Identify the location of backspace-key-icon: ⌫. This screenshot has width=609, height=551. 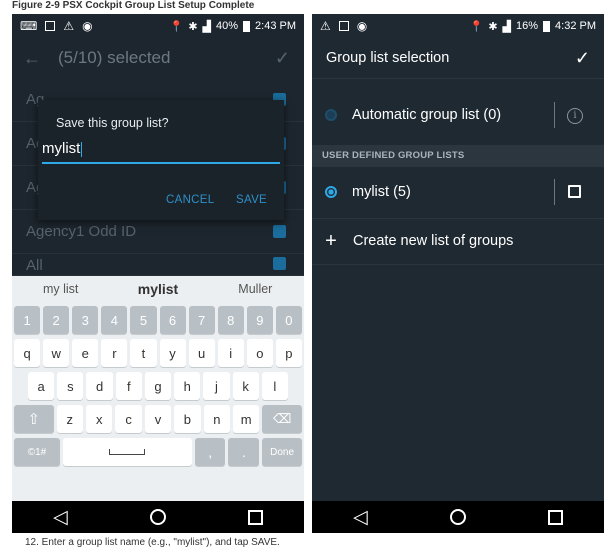
(282, 419).